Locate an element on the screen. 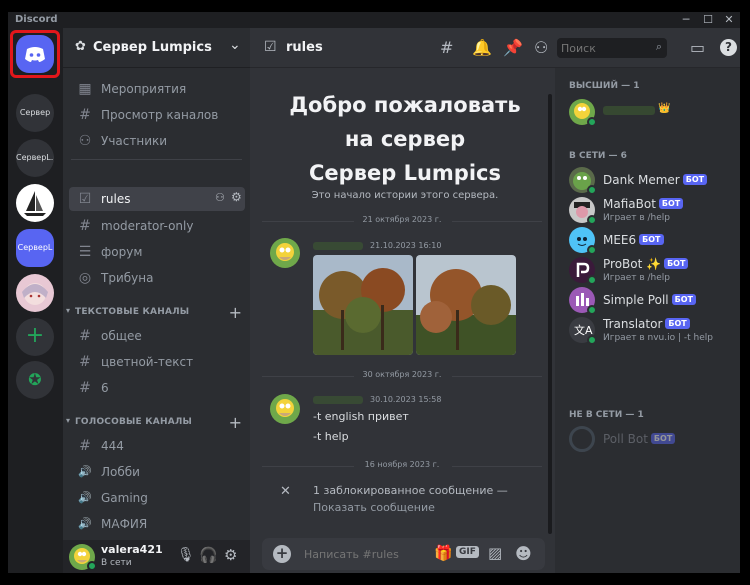 This screenshot has height=585, width=750. category-label: ТЕКСТОВЫЕ КАНАЛЫ is located at coordinates (132, 312).